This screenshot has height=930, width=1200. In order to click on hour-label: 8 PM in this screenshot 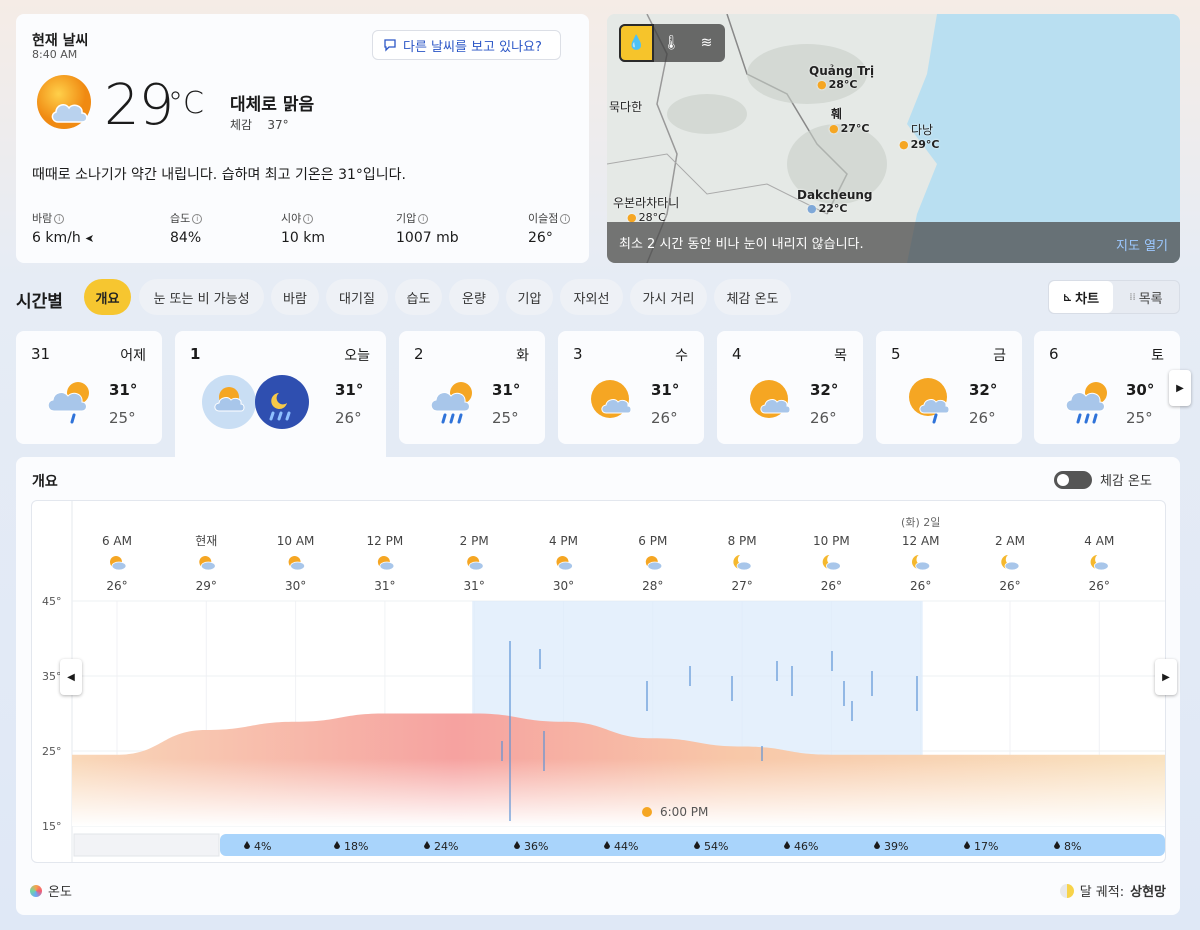, I will do `click(742, 541)`.